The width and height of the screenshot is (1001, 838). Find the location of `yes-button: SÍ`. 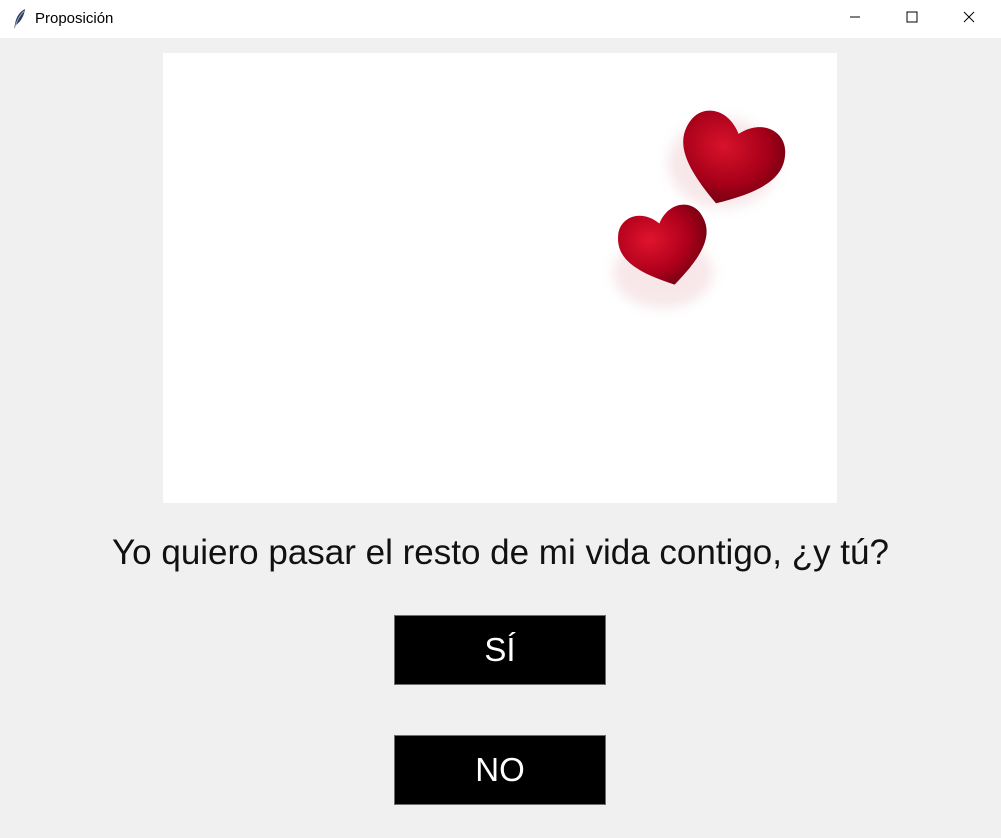

yes-button: SÍ is located at coordinates (500, 650).